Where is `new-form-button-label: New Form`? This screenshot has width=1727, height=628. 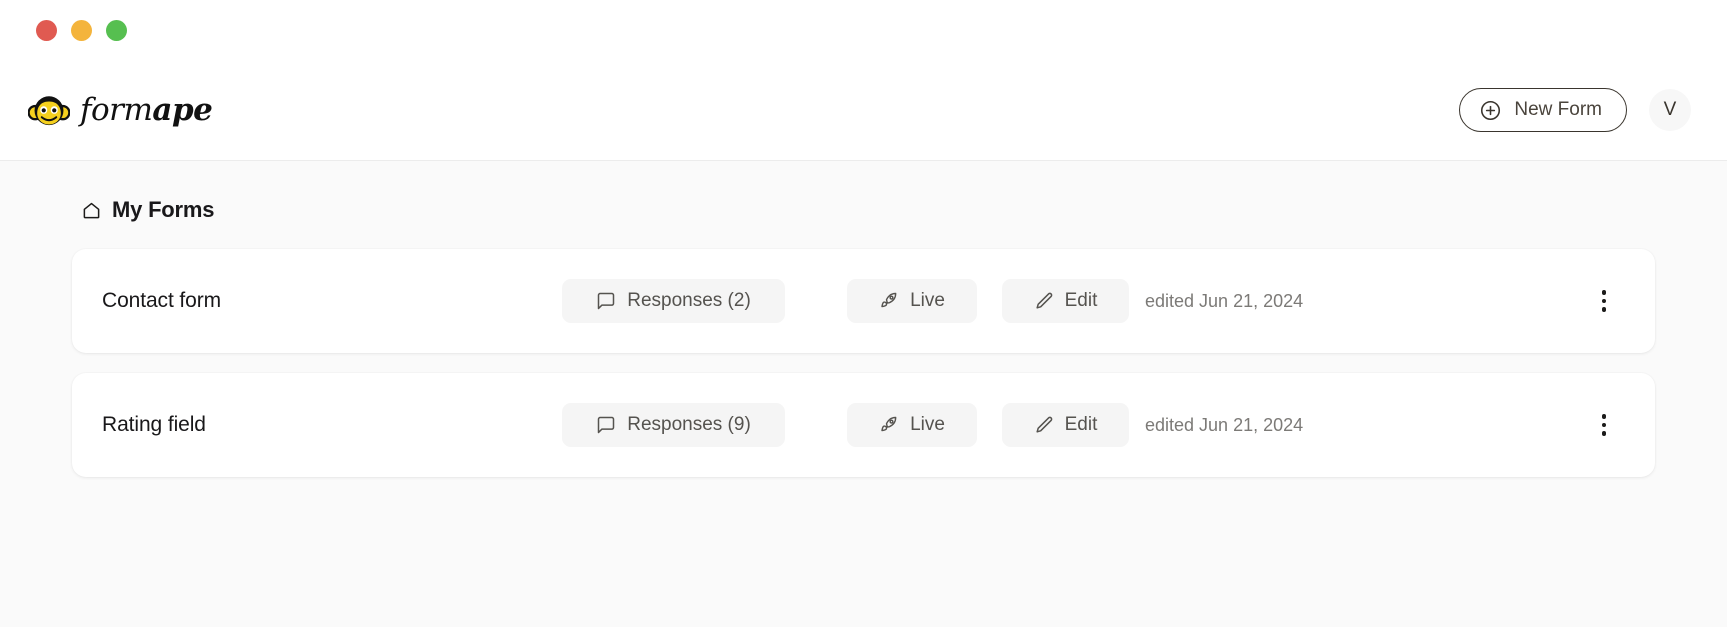 new-form-button-label: New Form is located at coordinates (1558, 109).